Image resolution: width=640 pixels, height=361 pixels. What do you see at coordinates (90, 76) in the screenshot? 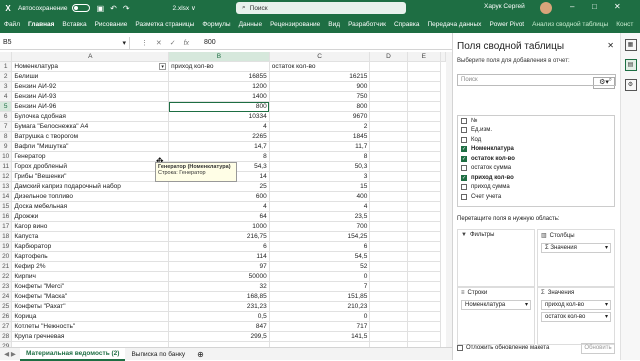
I see `cell-nomenclature: Белиши` at bounding box center [90, 76].